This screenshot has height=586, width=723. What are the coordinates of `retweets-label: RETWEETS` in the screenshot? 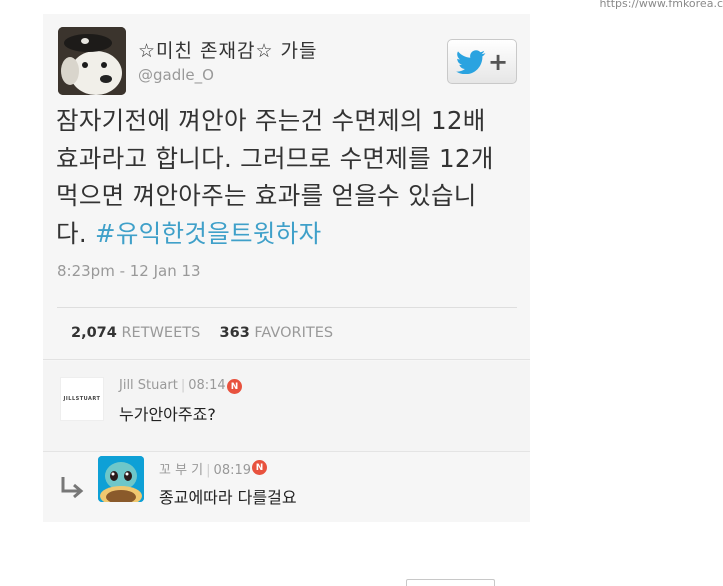 It's located at (160, 333).